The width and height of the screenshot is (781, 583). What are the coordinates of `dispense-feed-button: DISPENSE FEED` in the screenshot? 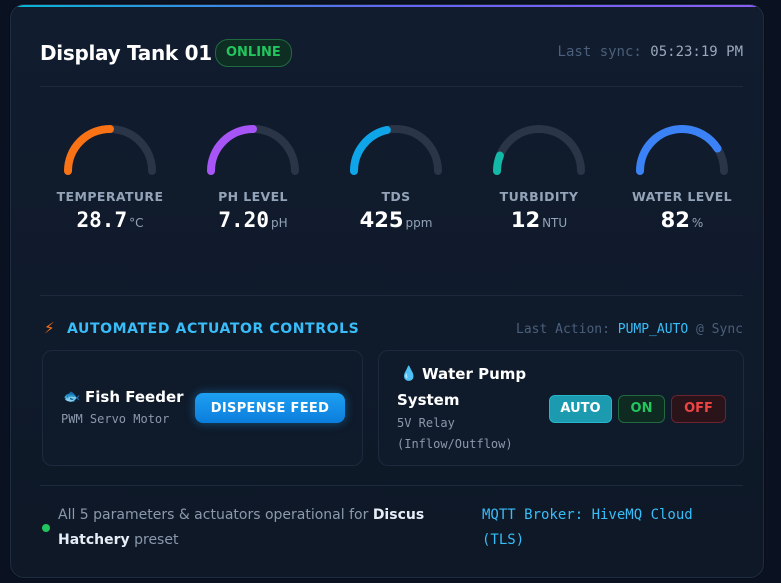 It's located at (270, 408).